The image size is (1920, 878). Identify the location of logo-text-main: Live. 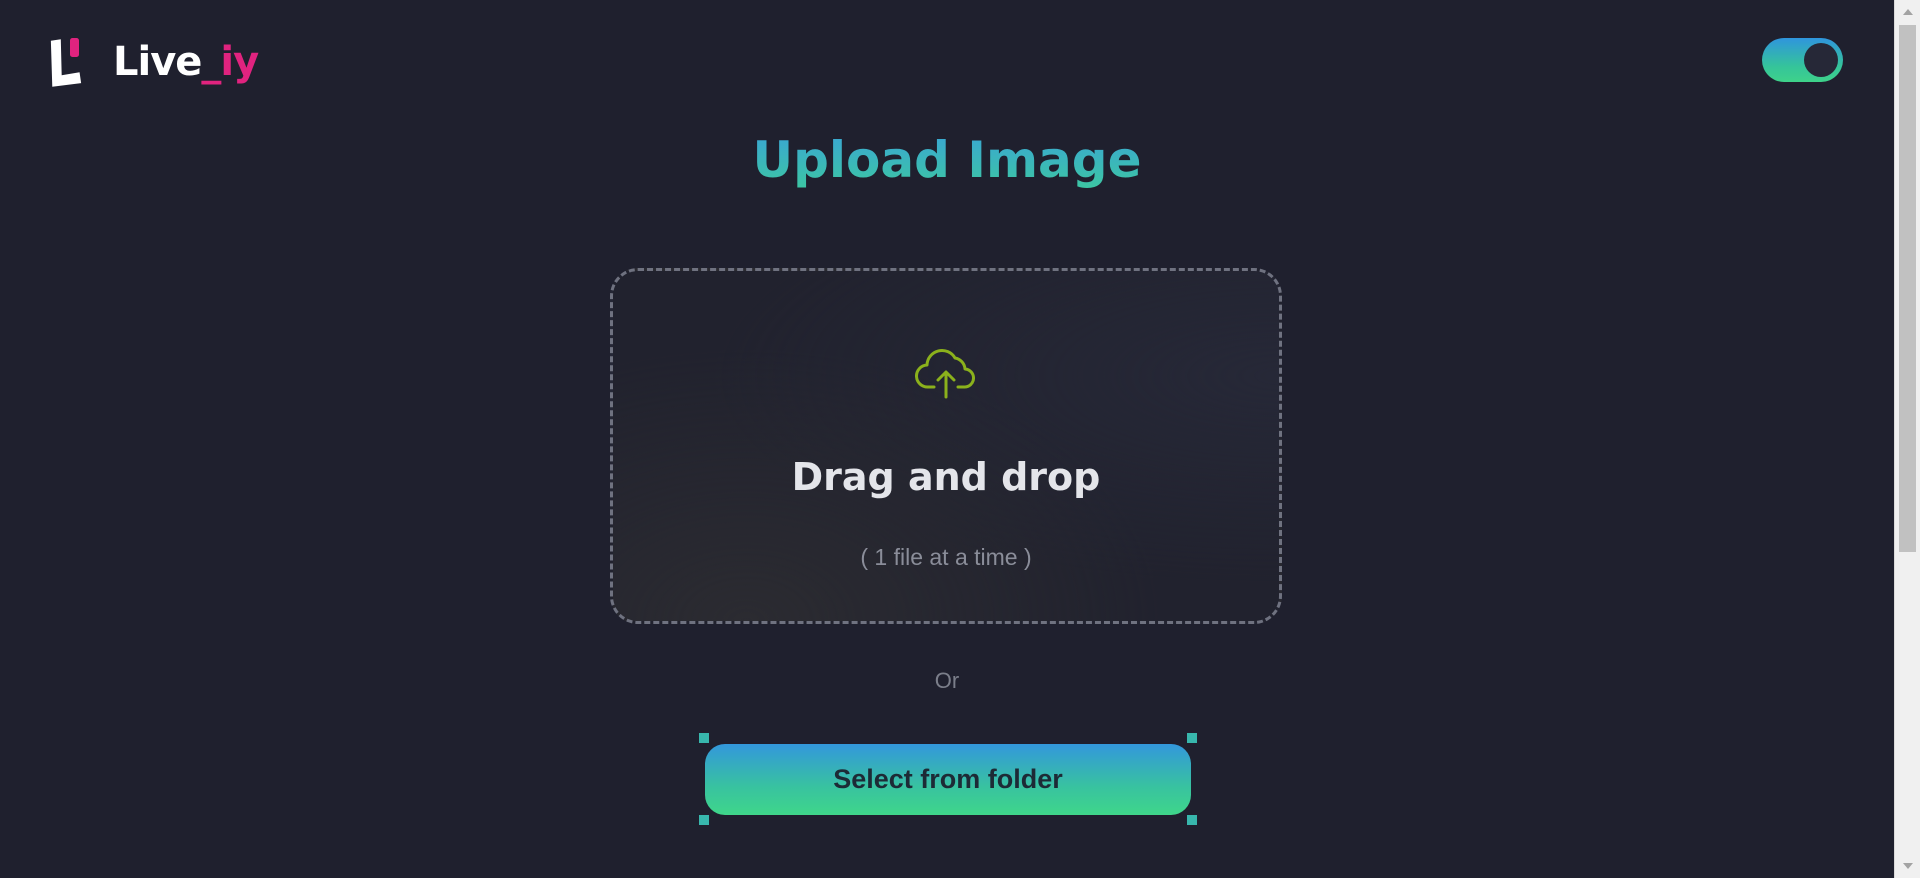
(157, 62).